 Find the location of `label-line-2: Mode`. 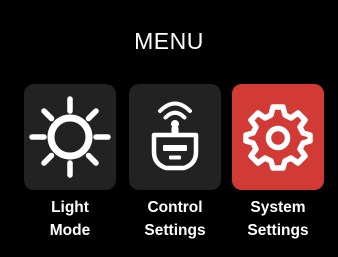

label-line-2: Mode is located at coordinates (70, 230).